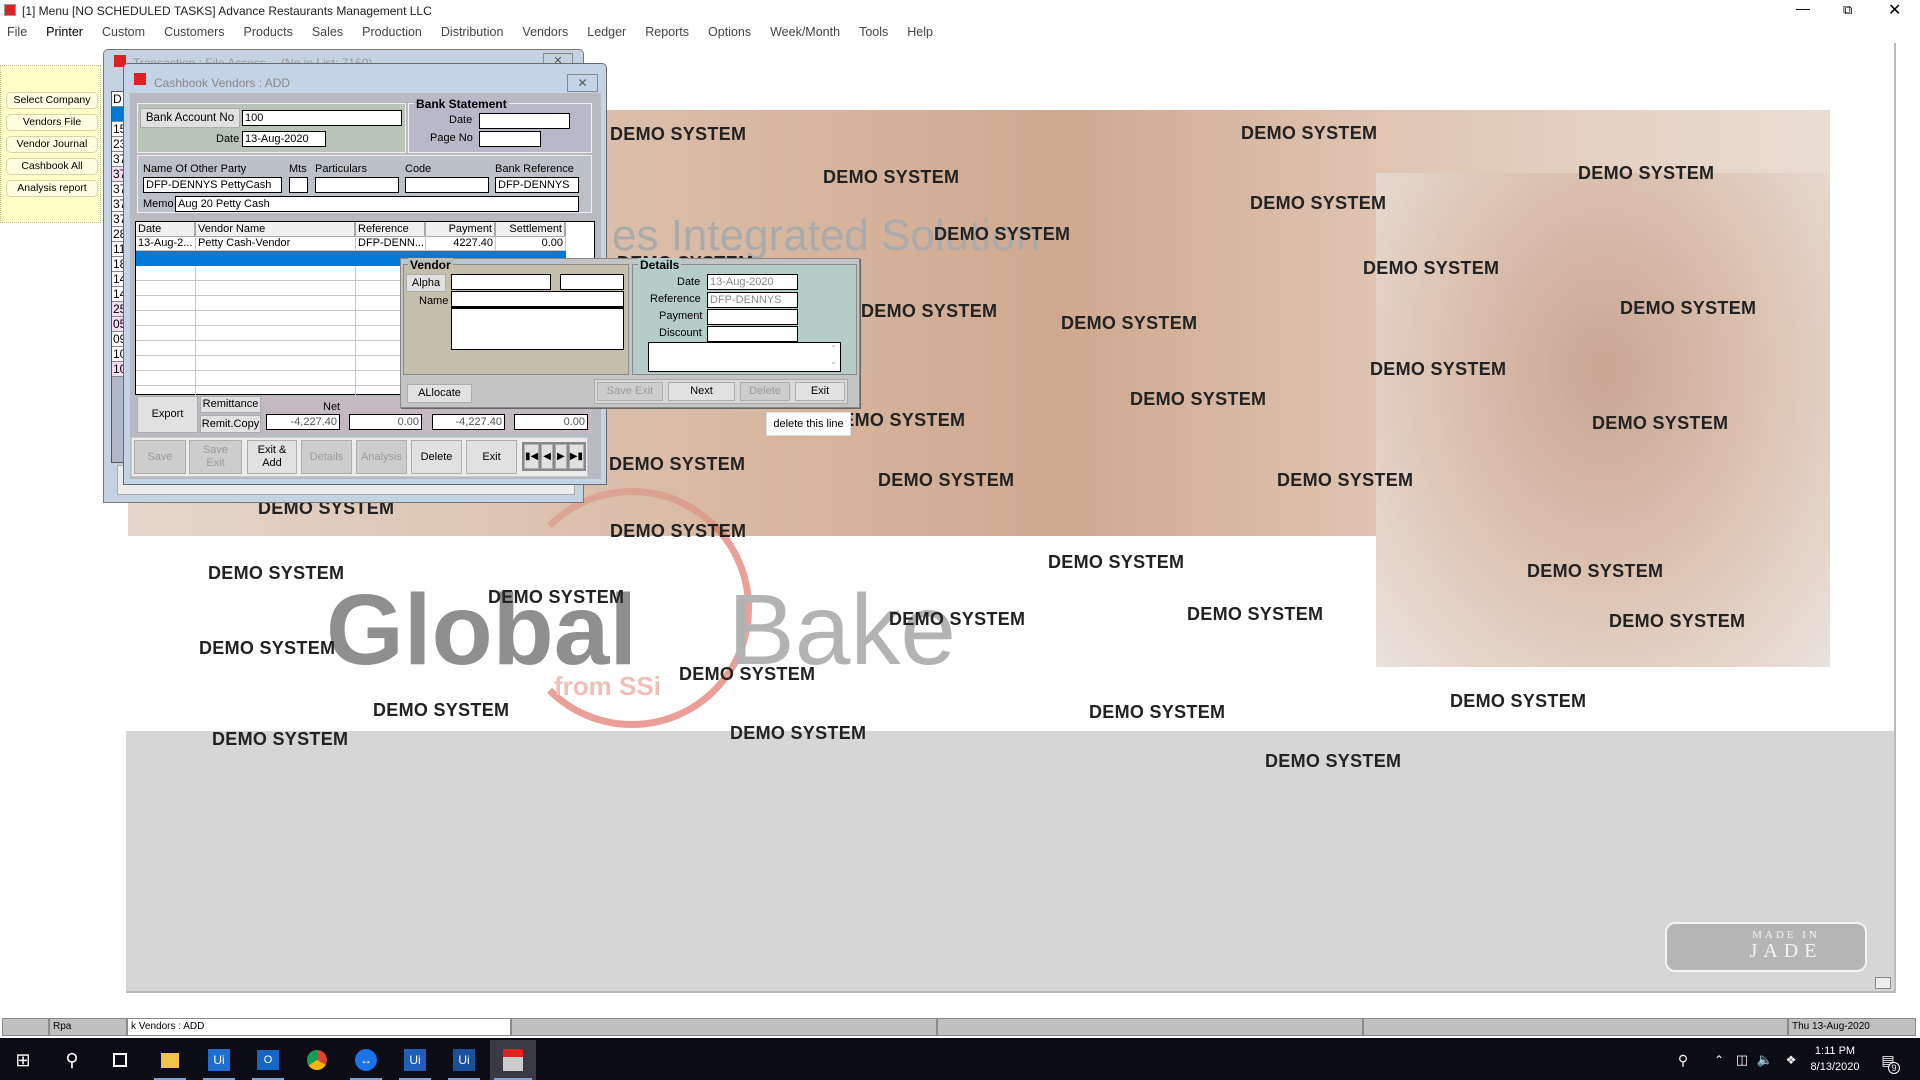  What do you see at coordinates (52, 144) in the screenshot?
I see `vendor-journal-button: Vendor Journal` at bounding box center [52, 144].